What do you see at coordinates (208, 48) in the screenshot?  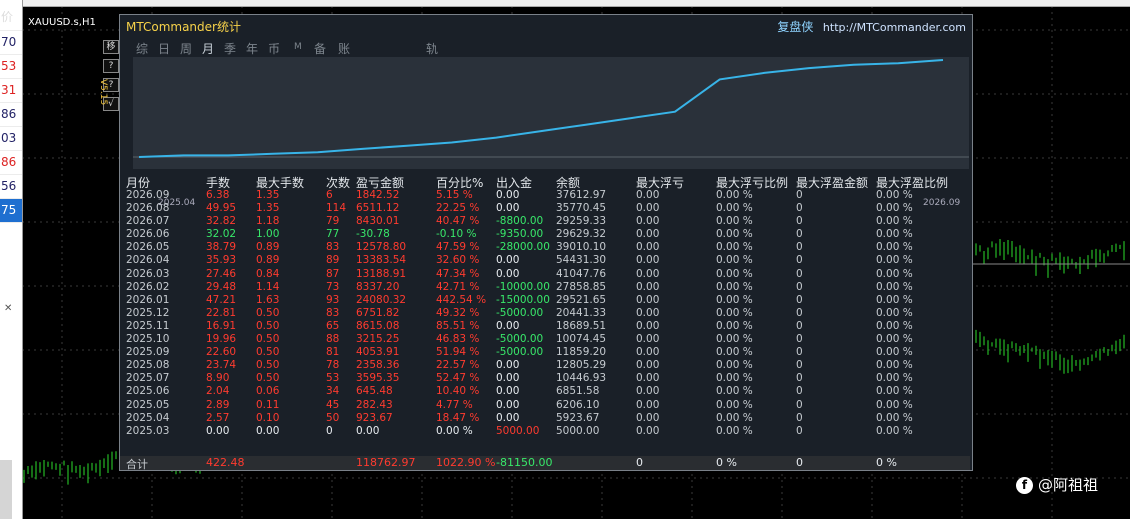 I see `tab-3: 月` at bounding box center [208, 48].